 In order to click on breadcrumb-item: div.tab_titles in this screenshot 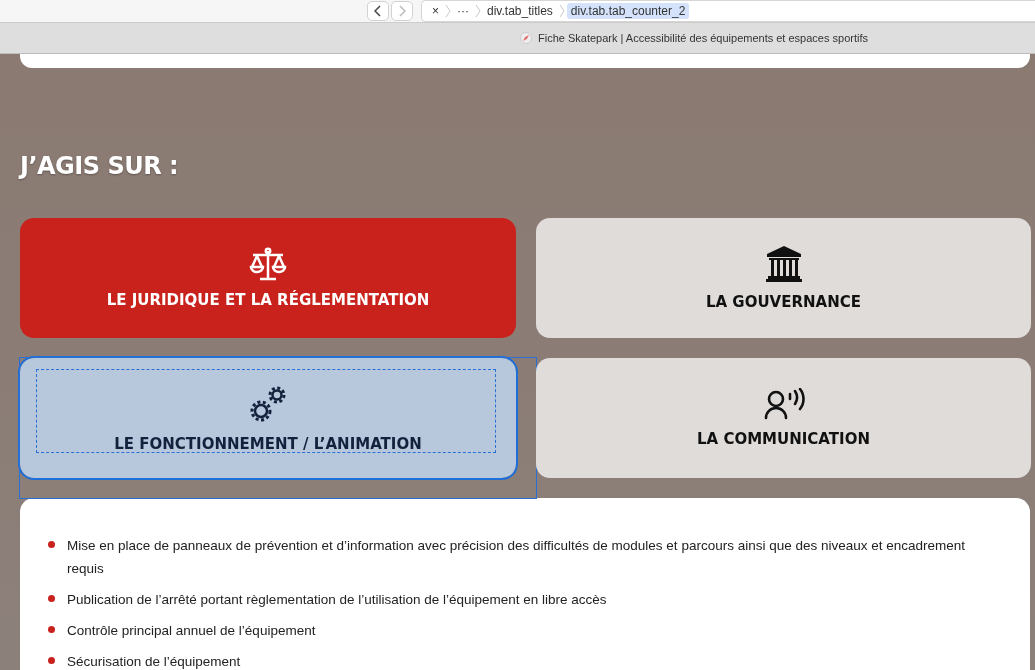, I will do `click(520, 11)`.